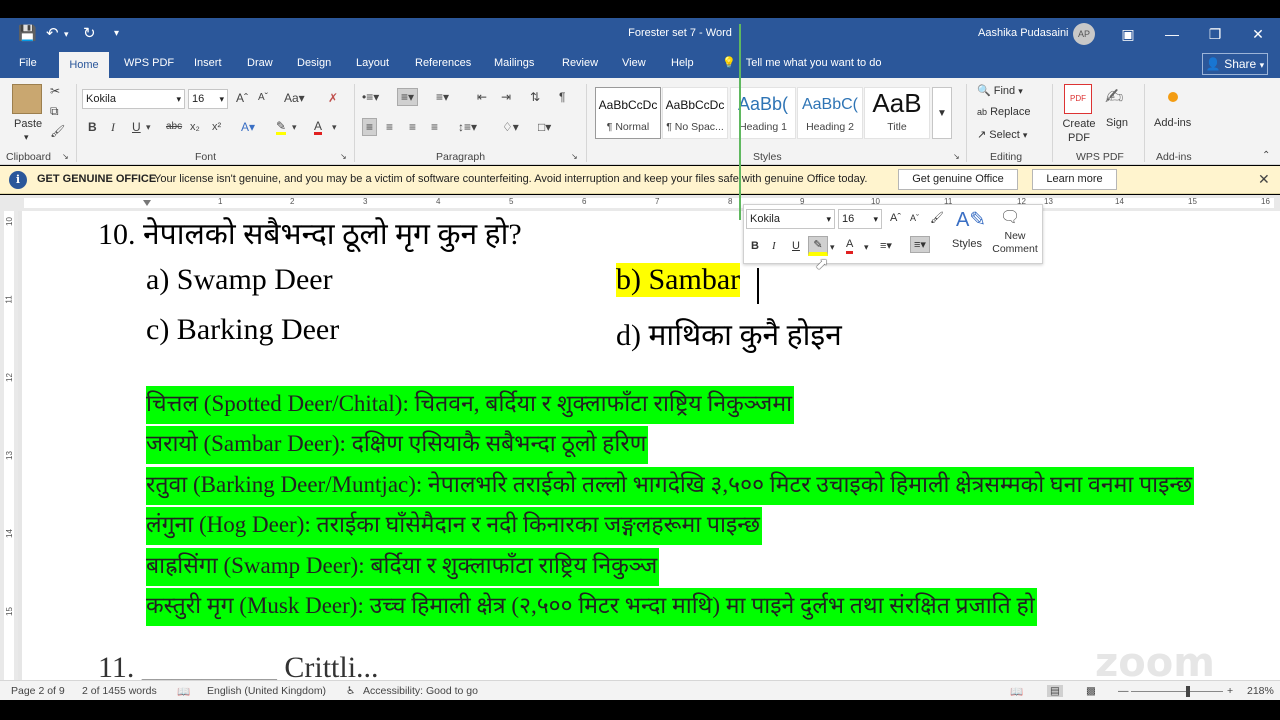 This screenshot has width=1280, height=720. What do you see at coordinates (1079, 131) in the screenshot?
I see `create-pdf-button: Create PDF` at bounding box center [1079, 131].